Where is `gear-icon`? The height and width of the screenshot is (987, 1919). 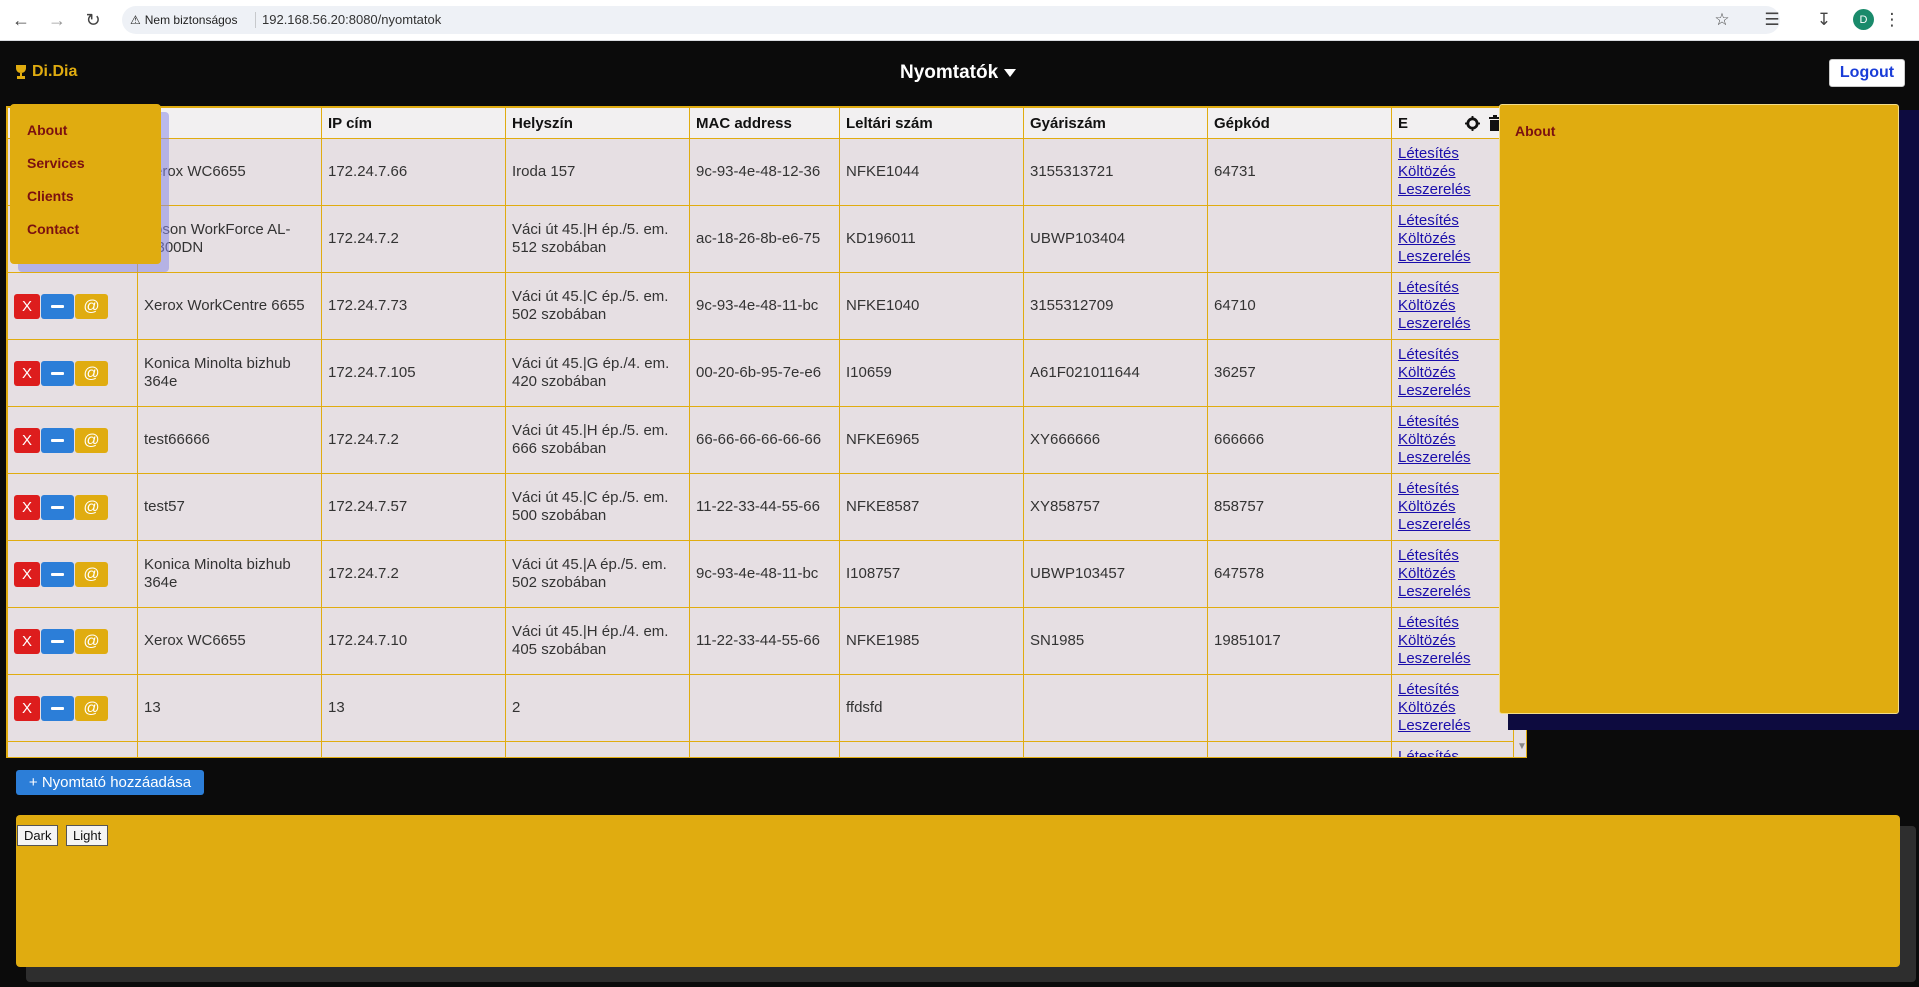 gear-icon is located at coordinates (1472, 123).